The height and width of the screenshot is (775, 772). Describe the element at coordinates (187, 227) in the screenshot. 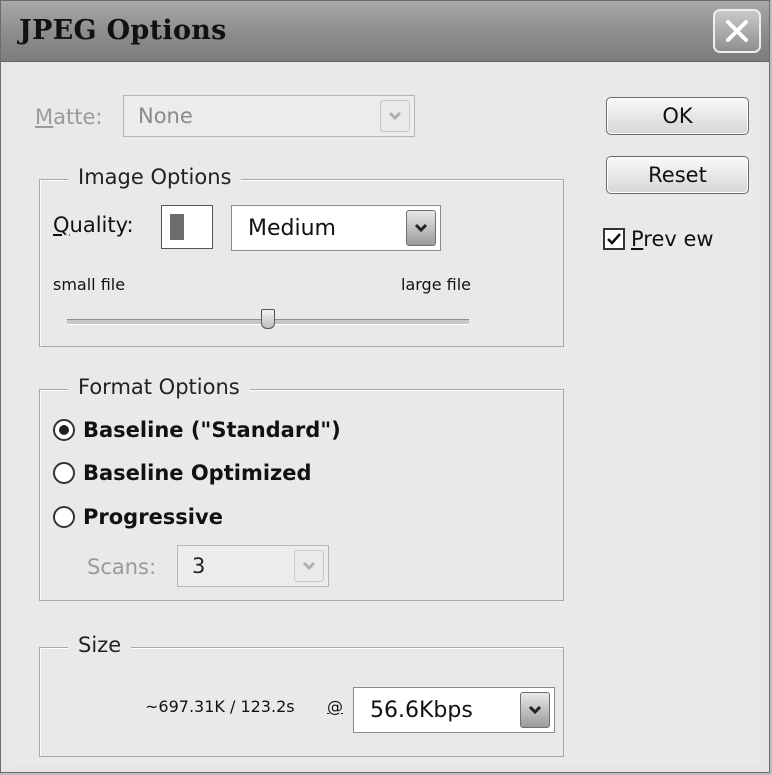

I see `quality-input` at that location.